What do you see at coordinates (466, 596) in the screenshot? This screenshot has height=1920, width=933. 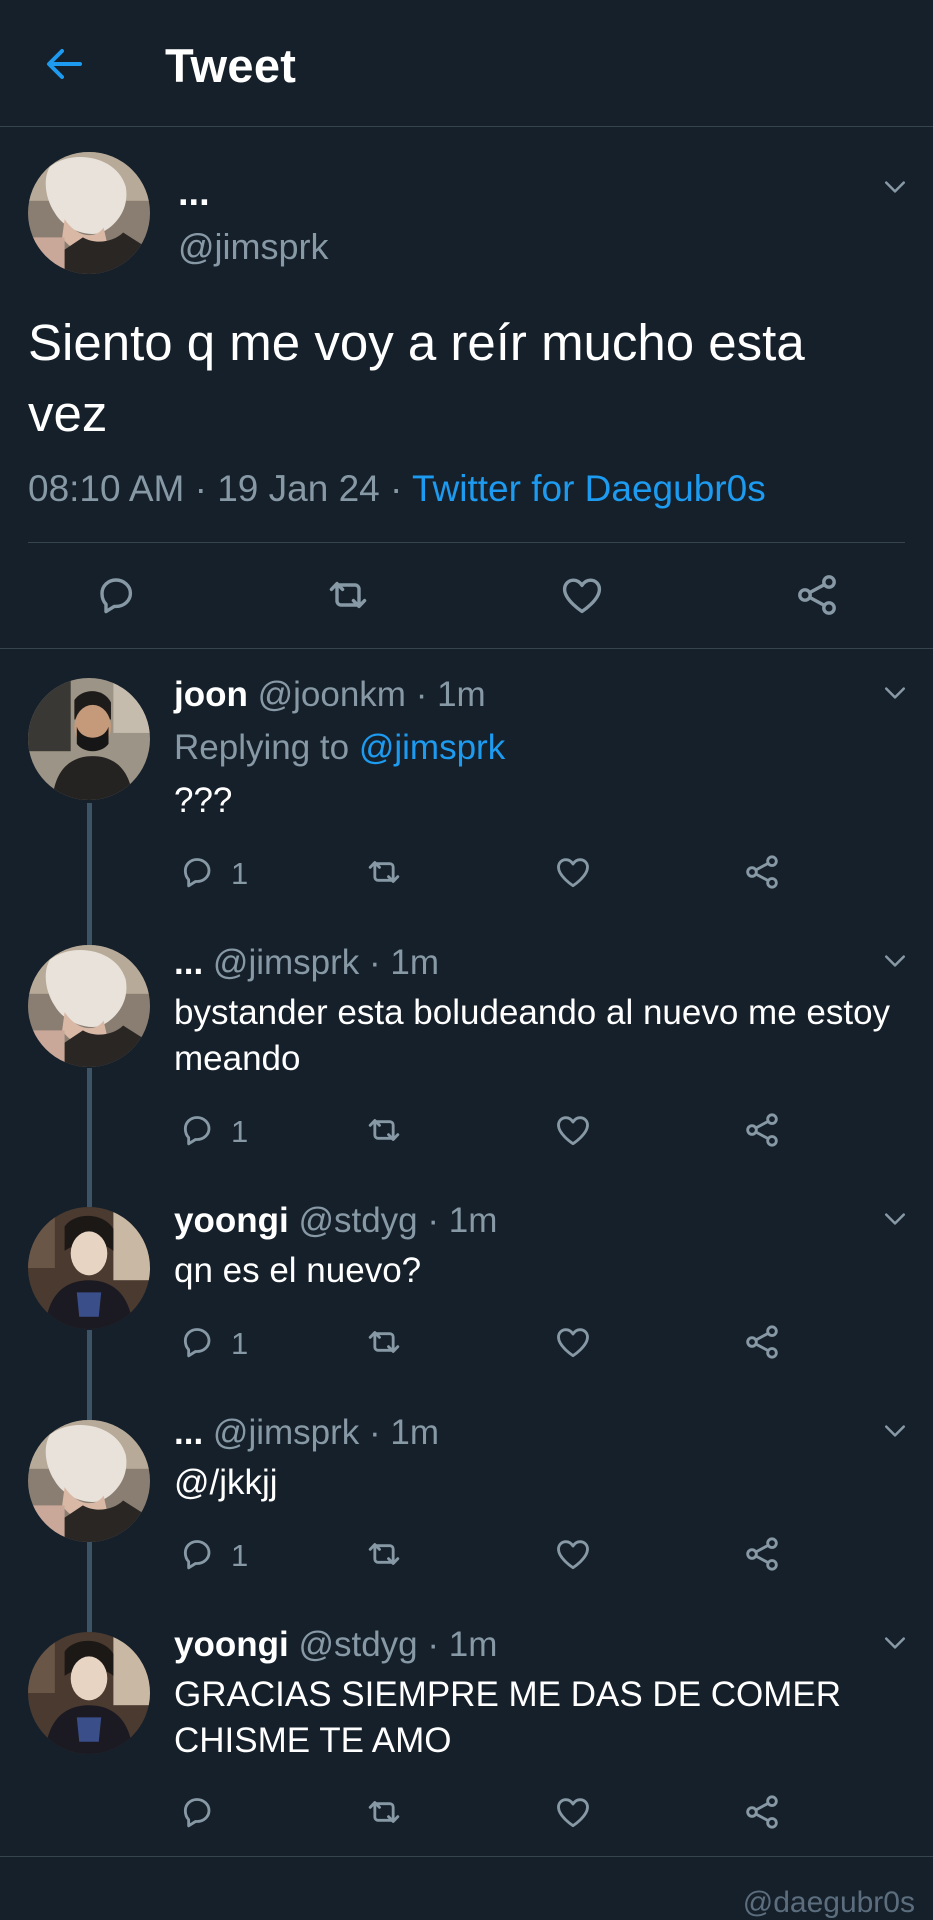 I see `tweet-actions` at bounding box center [466, 596].